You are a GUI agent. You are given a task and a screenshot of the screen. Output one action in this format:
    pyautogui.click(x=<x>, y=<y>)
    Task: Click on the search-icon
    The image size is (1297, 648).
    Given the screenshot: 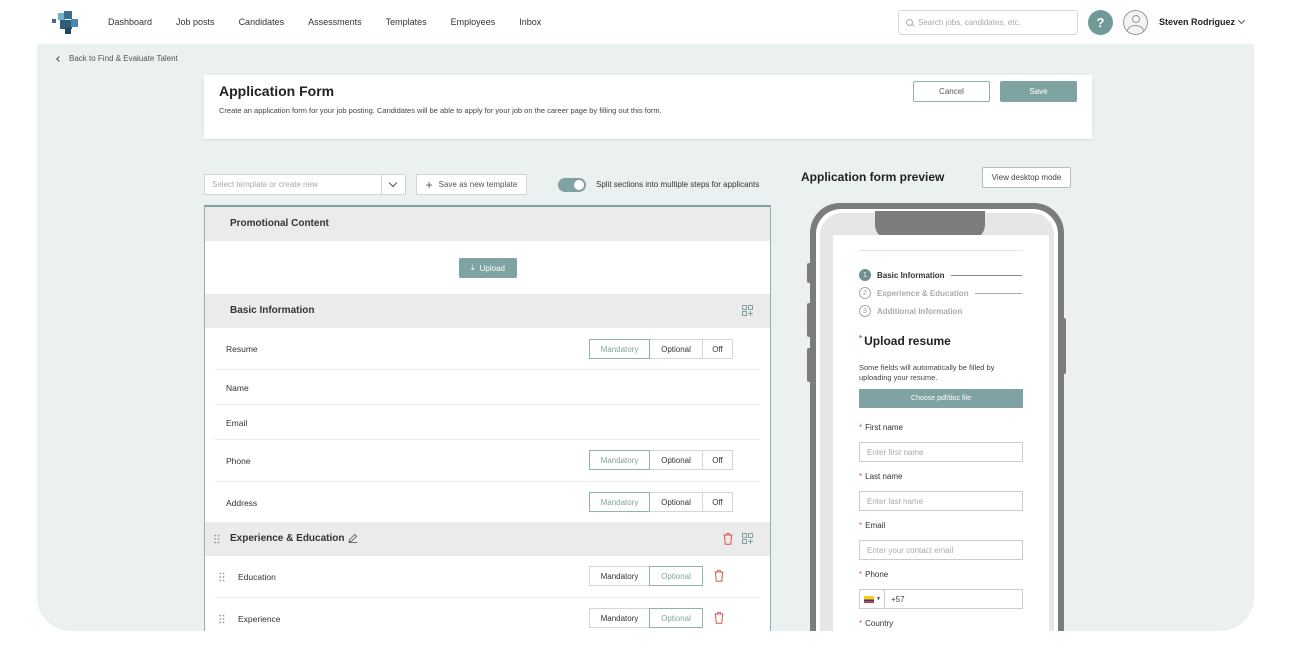 What is the action you would take?
    pyautogui.click(x=909, y=22)
    